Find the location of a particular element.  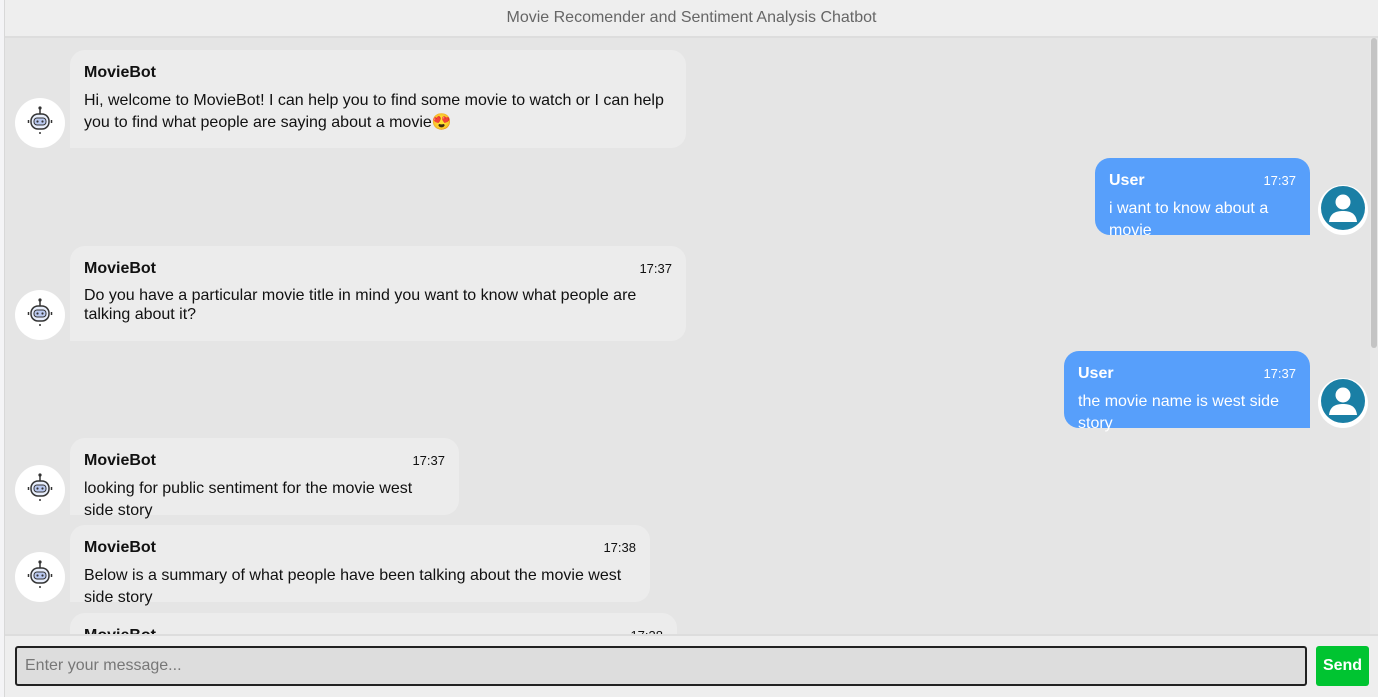

message-input is located at coordinates (661, 666).